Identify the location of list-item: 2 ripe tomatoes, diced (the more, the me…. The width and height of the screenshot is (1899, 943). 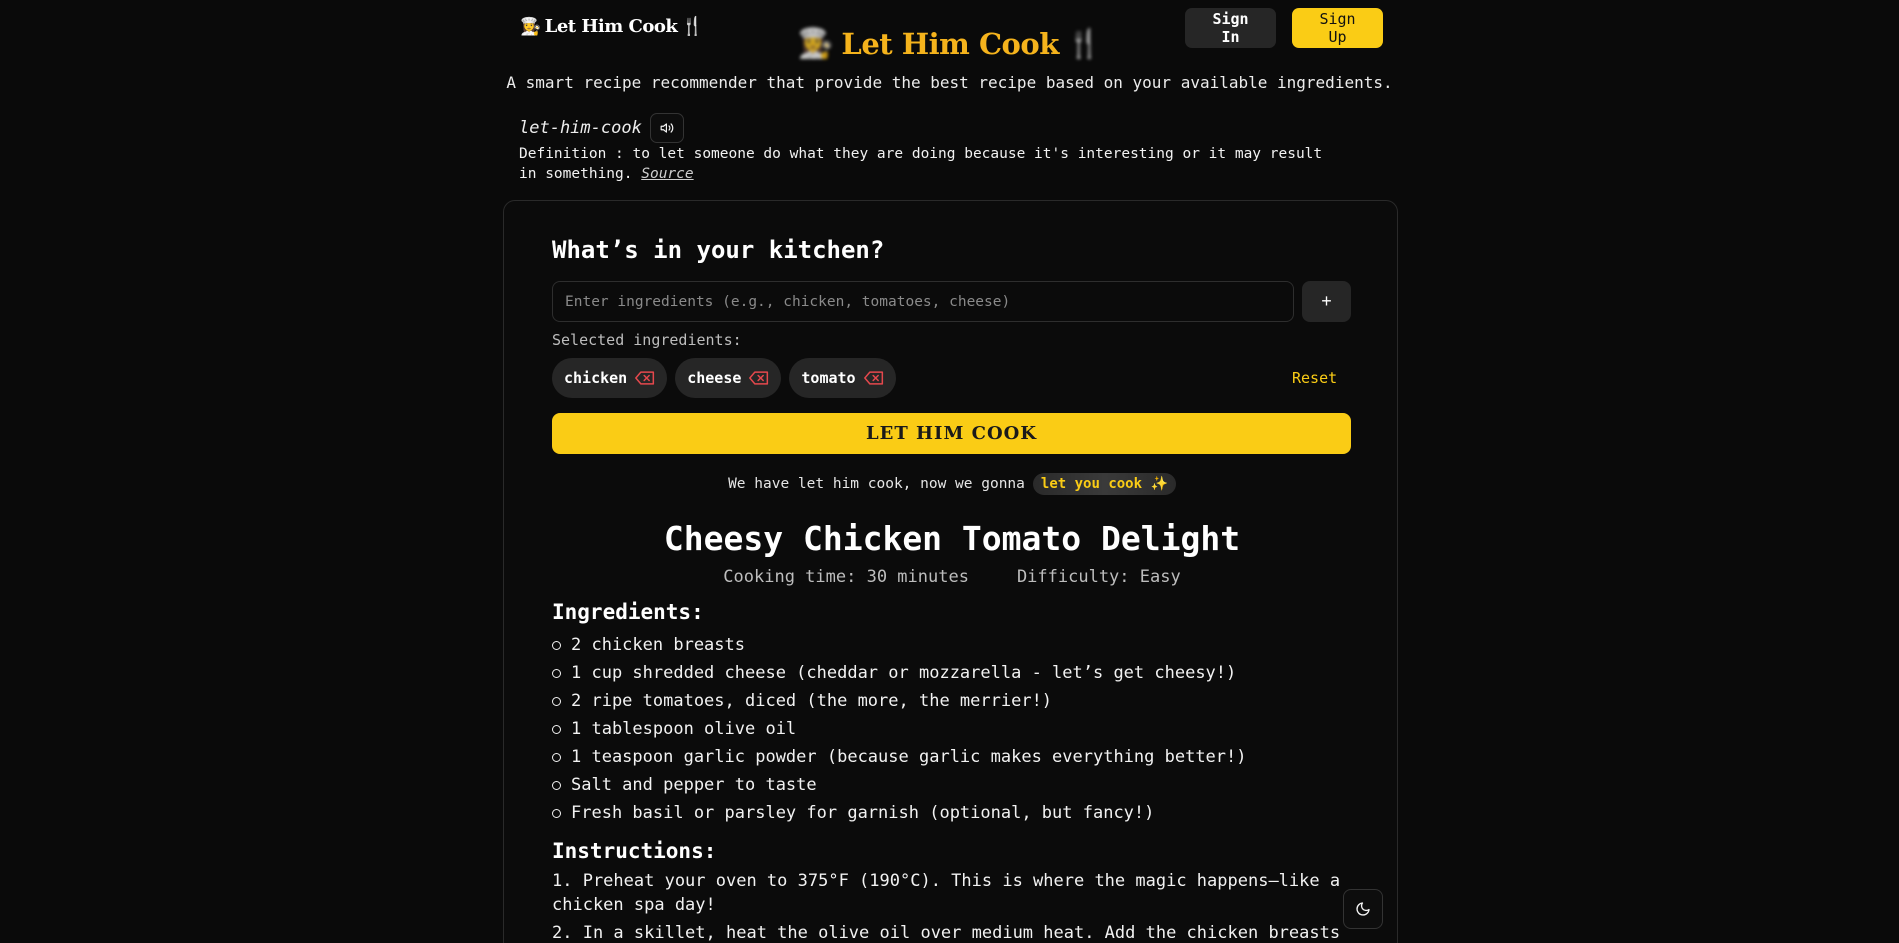
(899, 701).